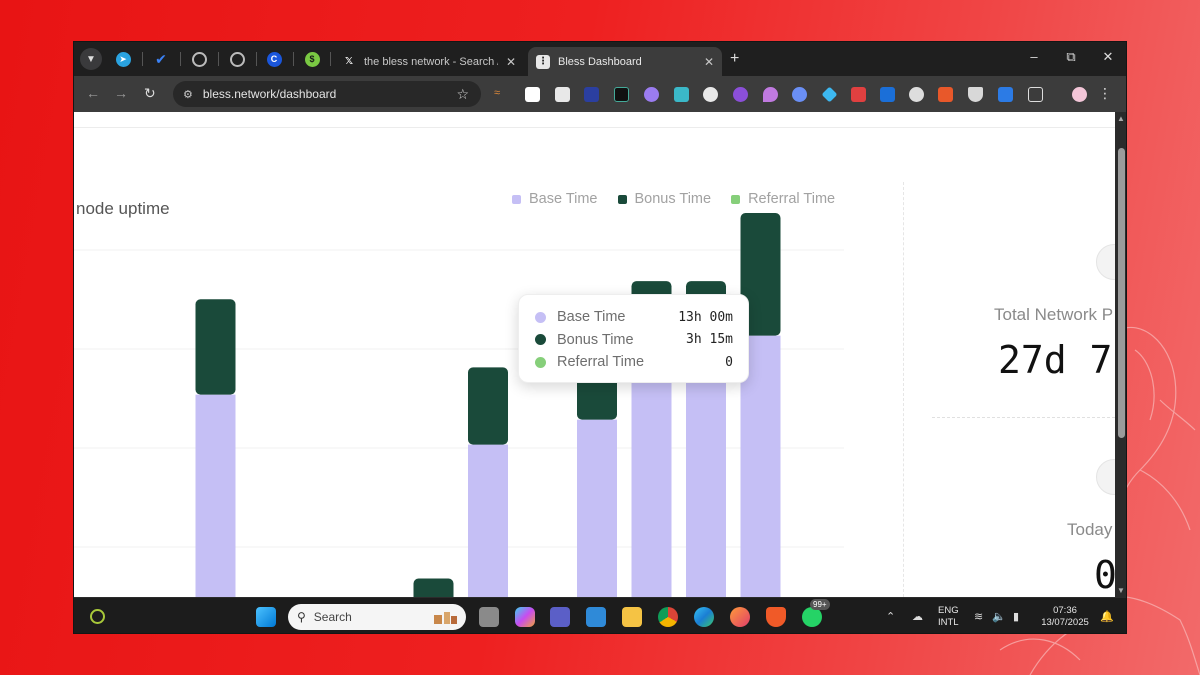  Describe the element at coordinates (704, 617) in the screenshot. I see `edge-icon` at that location.